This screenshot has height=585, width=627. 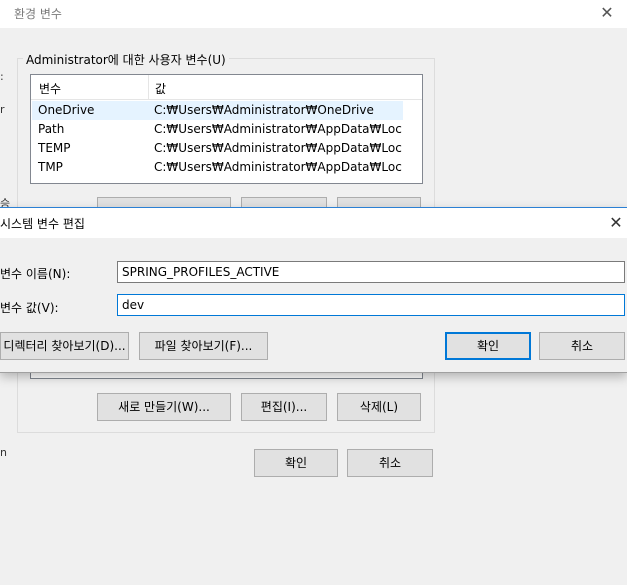 What do you see at coordinates (148, 87) in the screenshot?
I see `column-divider` at bounding box center [148, 87].